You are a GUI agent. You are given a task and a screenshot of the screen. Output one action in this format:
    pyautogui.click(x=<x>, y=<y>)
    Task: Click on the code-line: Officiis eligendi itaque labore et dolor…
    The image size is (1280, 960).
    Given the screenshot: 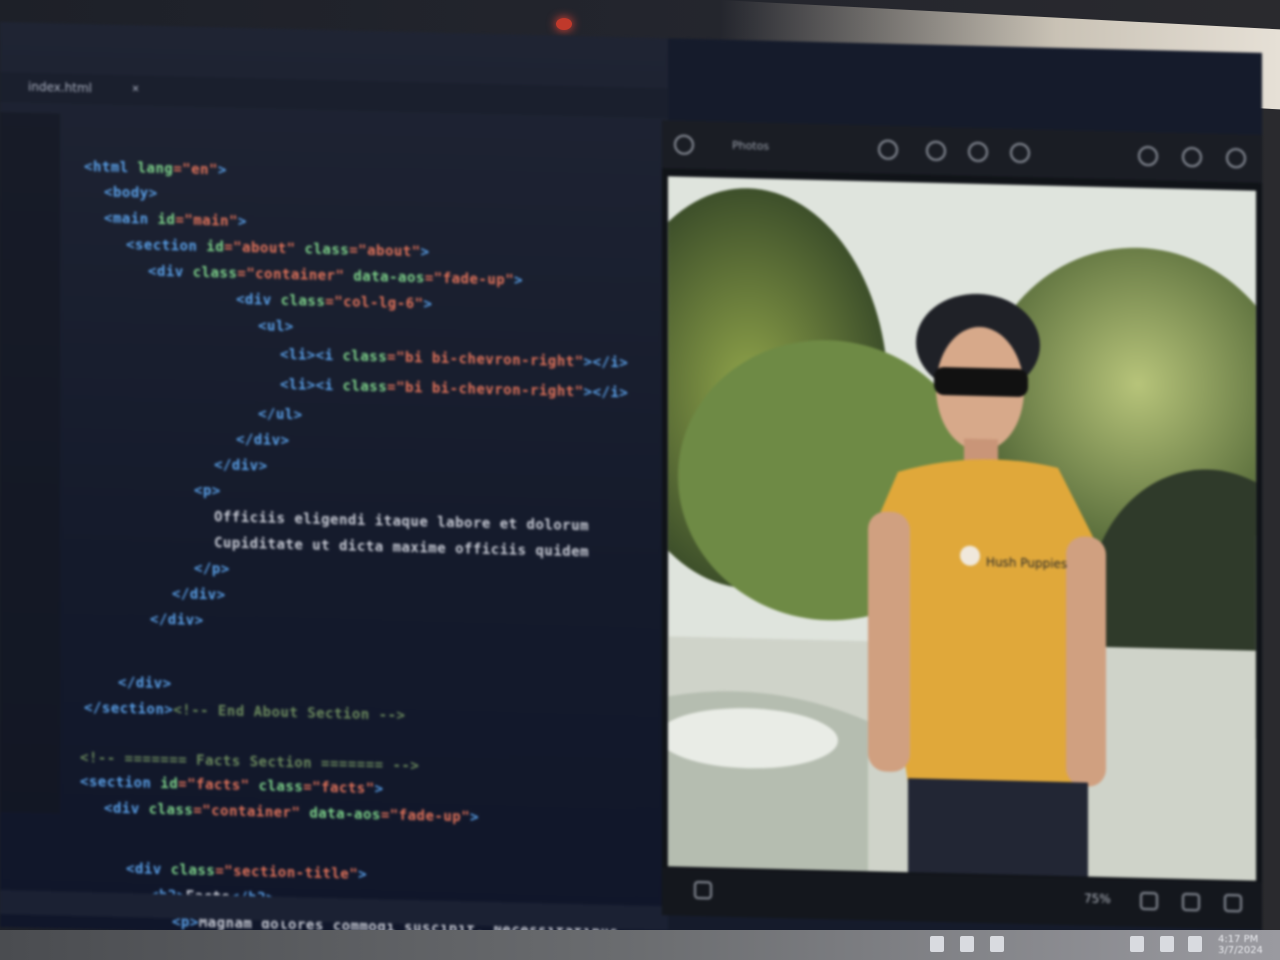 What is the action you would take?
    pyautogui.click(x=401, y=521)
    